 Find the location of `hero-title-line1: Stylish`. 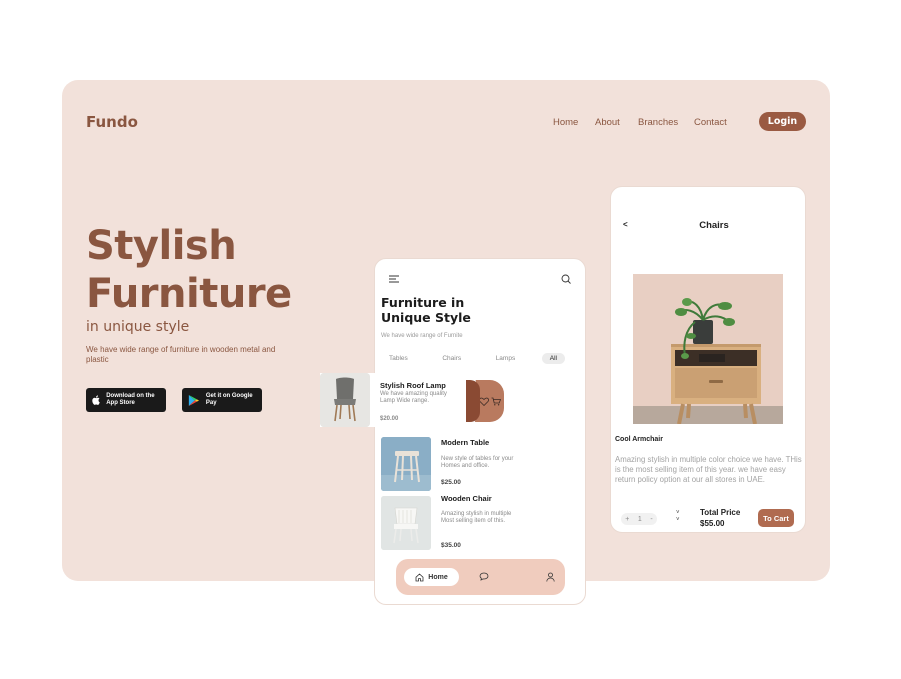

hero-title-line1: Stylish is located at coordinates (161, 246).